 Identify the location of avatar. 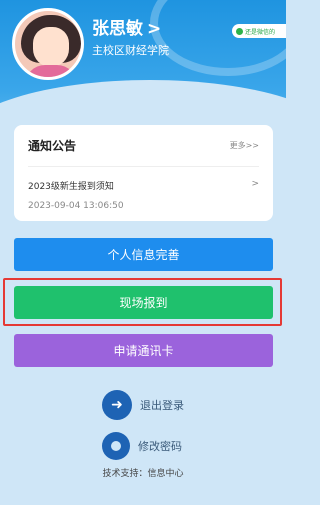
(48, 44).